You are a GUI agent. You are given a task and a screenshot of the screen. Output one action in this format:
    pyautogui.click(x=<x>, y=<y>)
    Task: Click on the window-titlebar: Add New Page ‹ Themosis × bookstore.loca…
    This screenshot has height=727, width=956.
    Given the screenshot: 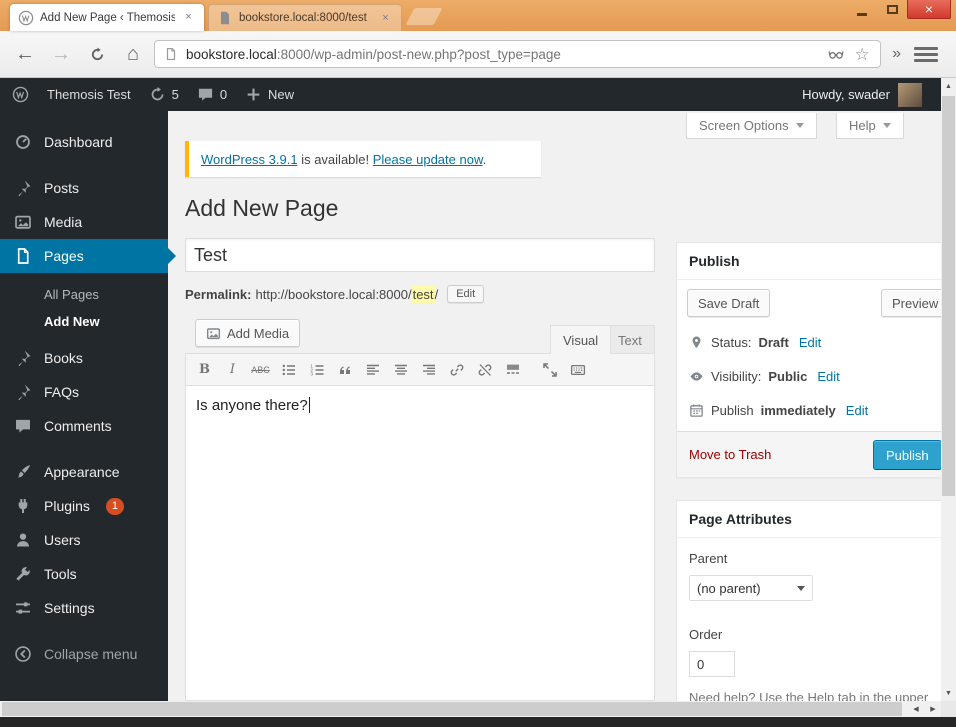 What is the action you would take?
    pyautogui.click(x=478, y=15)
    